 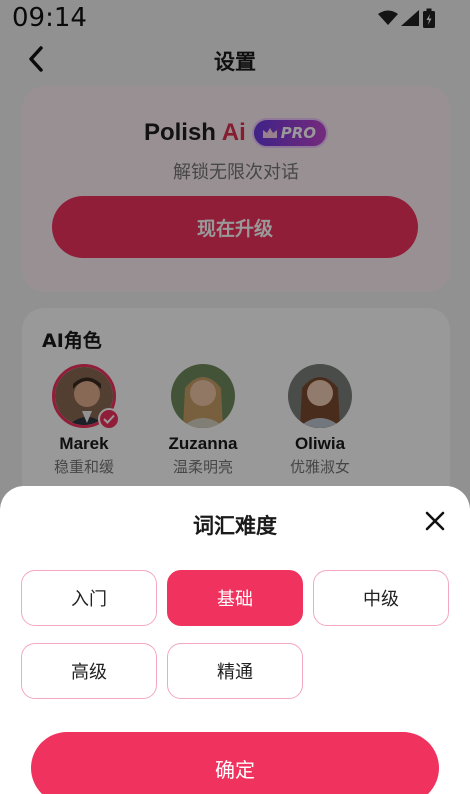 What do you see at coordinates (89, 598) in the screenshot?
I see `option-beginner: 入门` at bounding box center [89, 598].